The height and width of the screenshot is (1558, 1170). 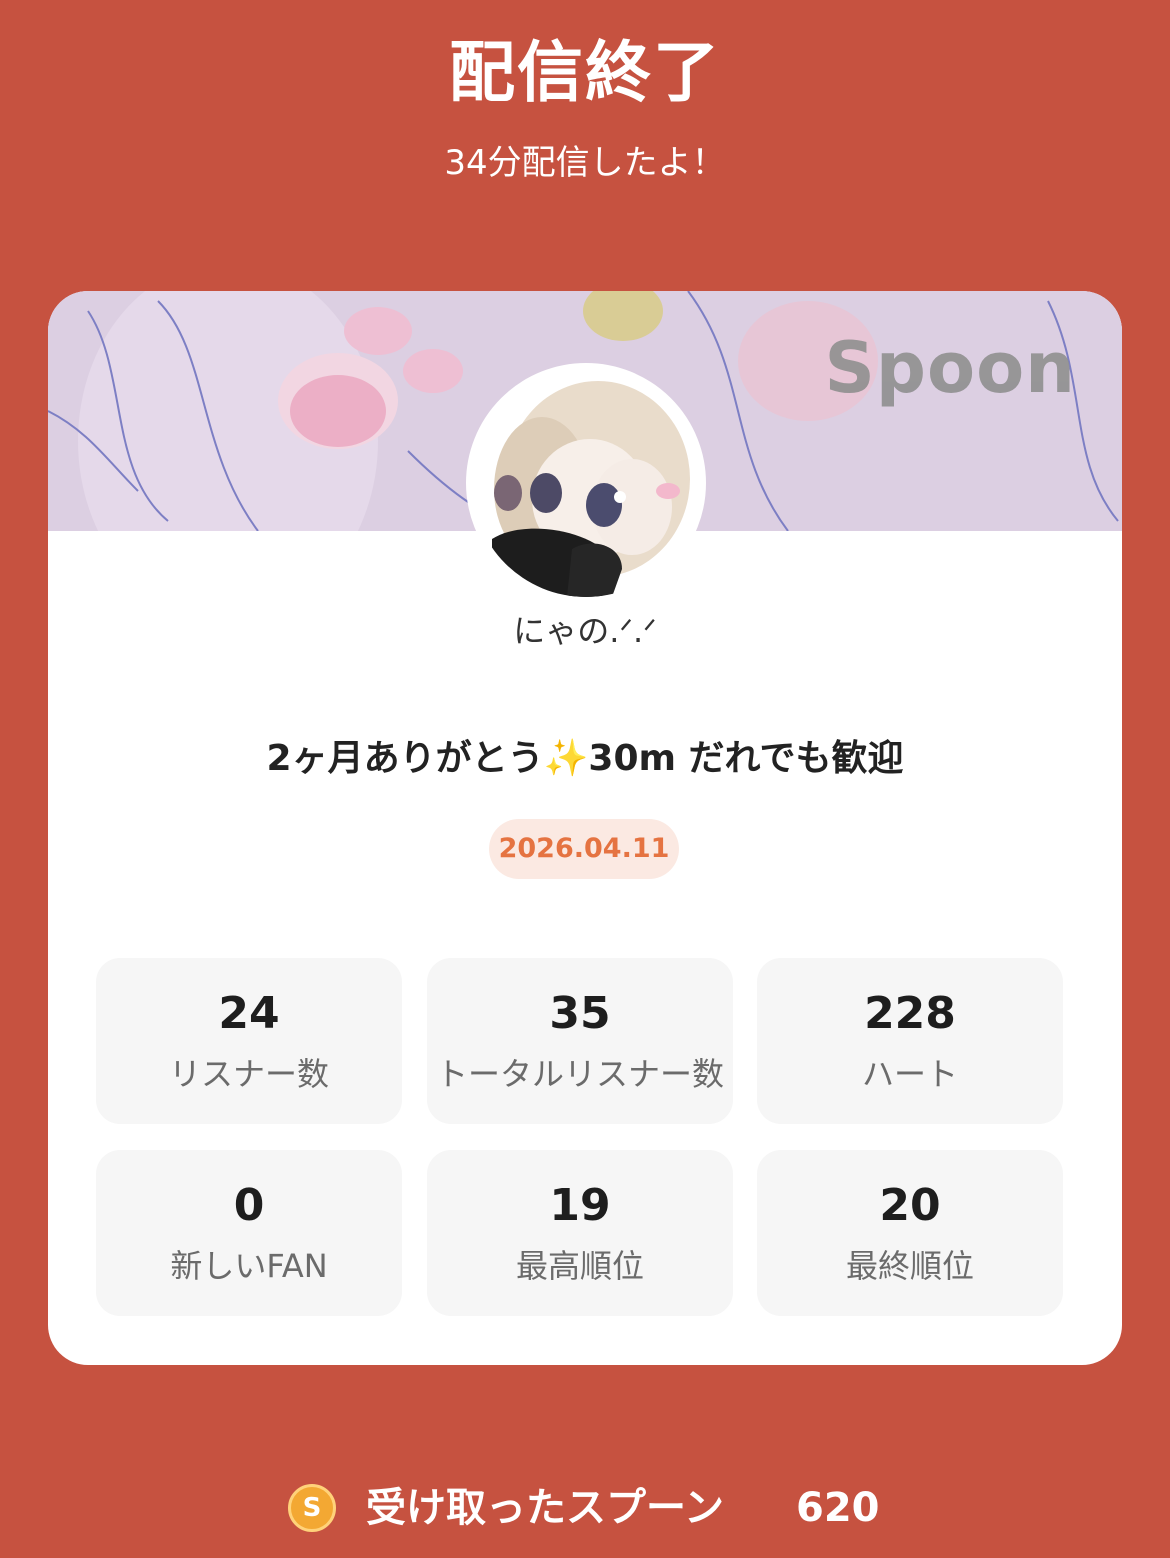 What do you see at coordinates (249, 1233) in the screenshot?
I see `stat-new-fans: 0 新しいFAN` at bounding box center [249, 1233].